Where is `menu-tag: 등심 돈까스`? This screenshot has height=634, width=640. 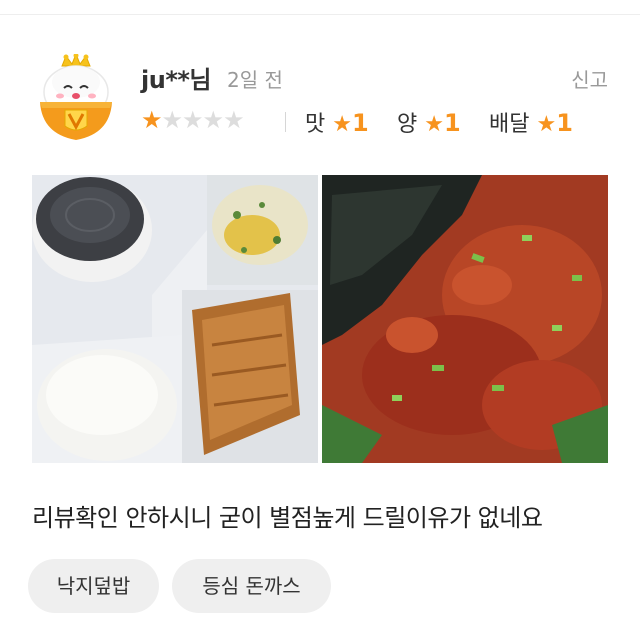 menu-tag: 등심 돈까스 is located at coordinates (251, 586).